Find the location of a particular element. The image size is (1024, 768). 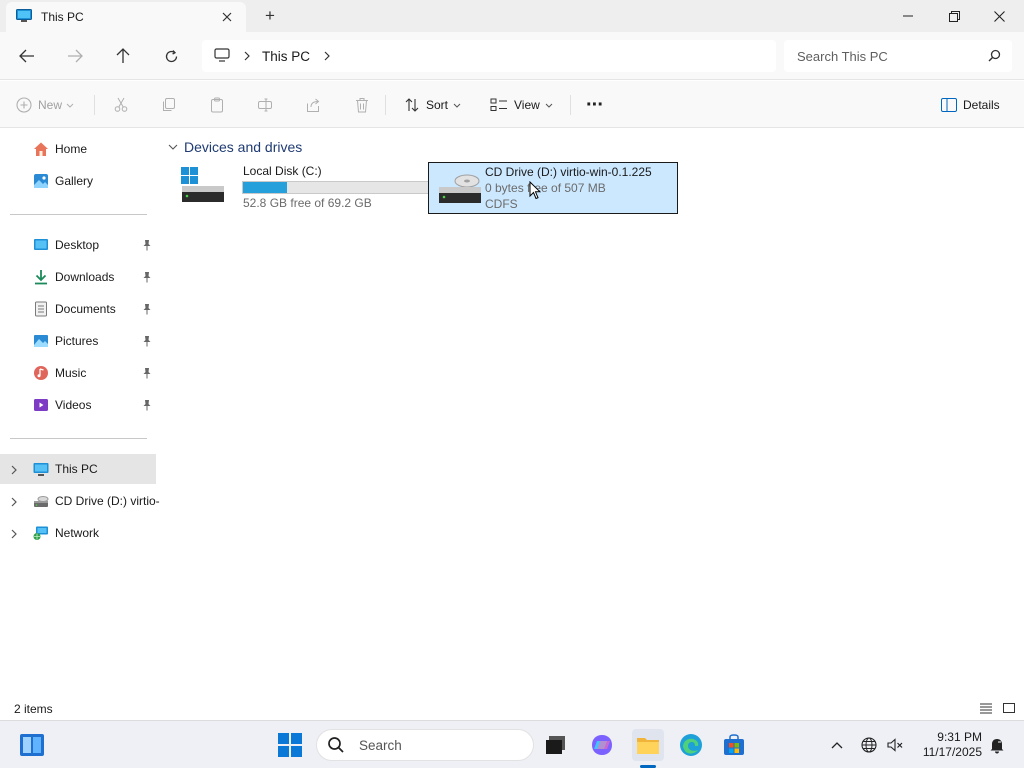

task-view-button is located at coordinates (556, 745).